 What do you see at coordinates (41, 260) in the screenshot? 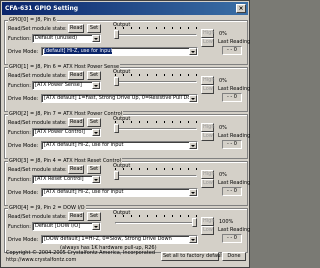
I see `website-link: http://www.crystalfontz.com` at bounding box center [41, 260].